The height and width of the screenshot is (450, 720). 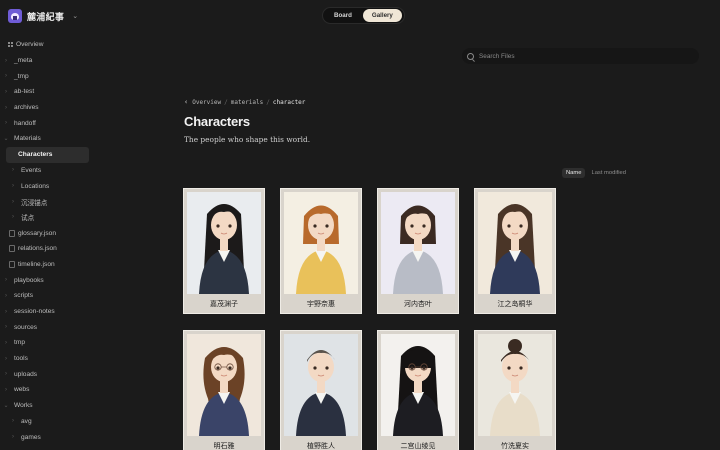 I want to click on sidebar-item-meta: › _meta, so click(x=48, y=61).